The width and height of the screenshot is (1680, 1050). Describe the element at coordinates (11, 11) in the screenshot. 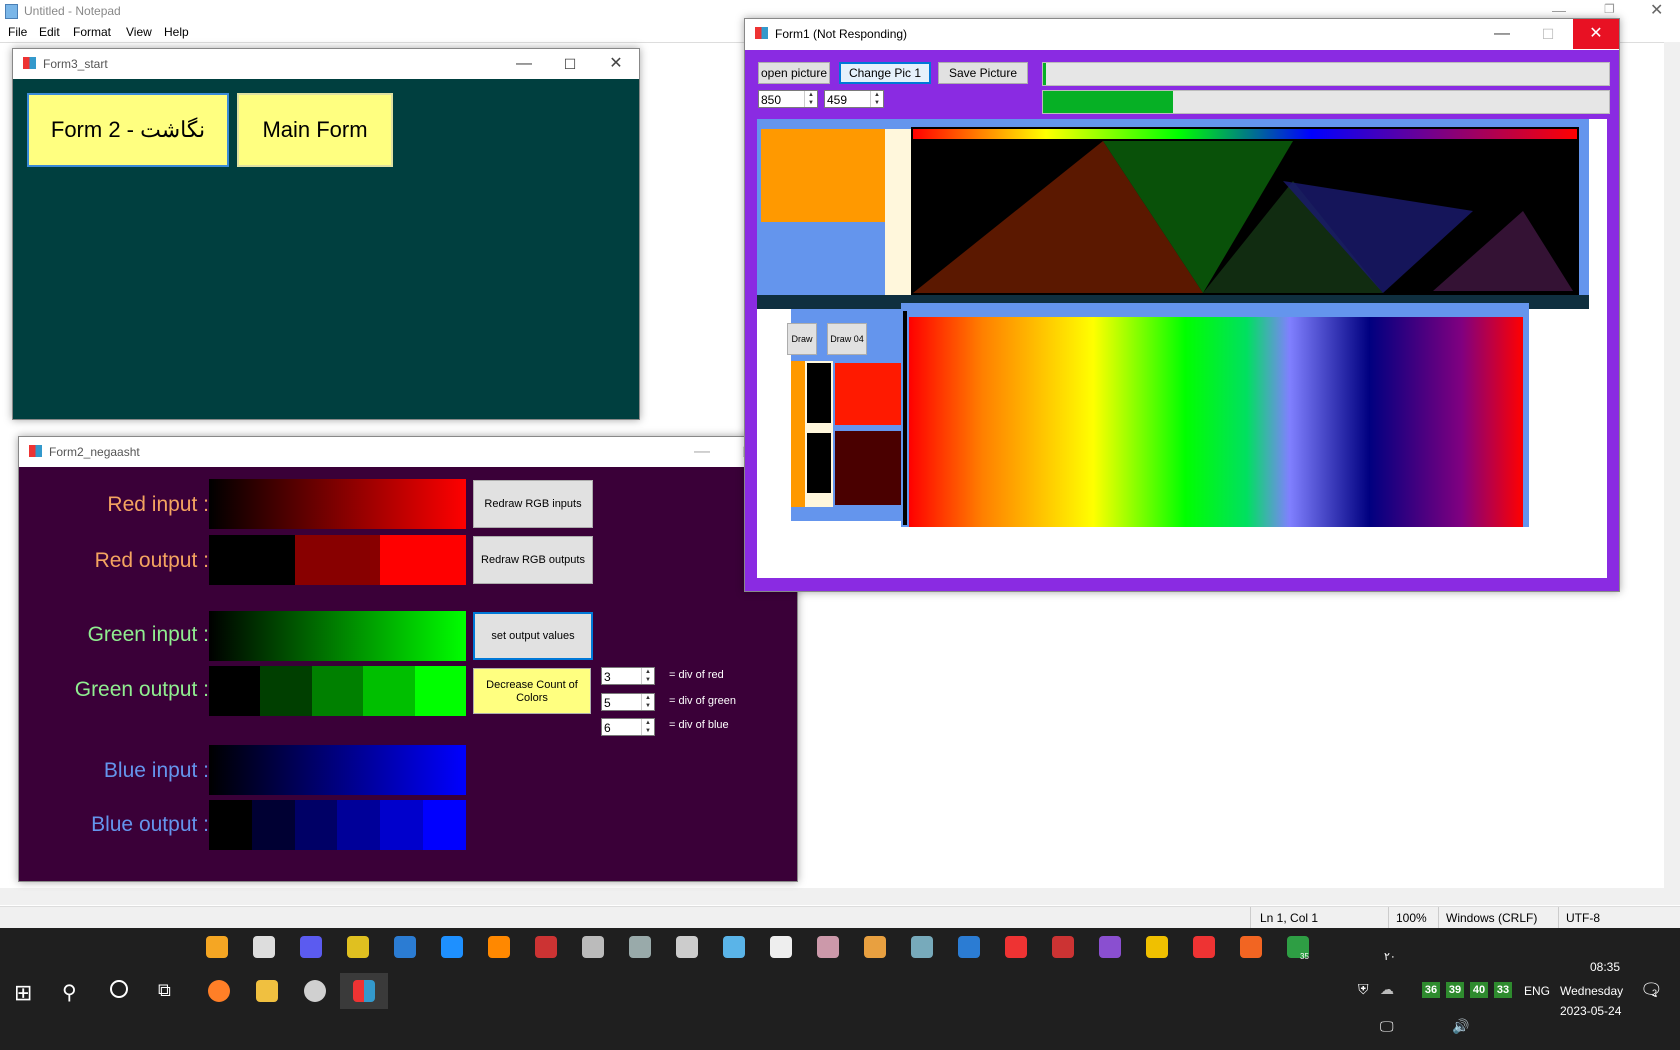

I see `notepad-icon` at that location.